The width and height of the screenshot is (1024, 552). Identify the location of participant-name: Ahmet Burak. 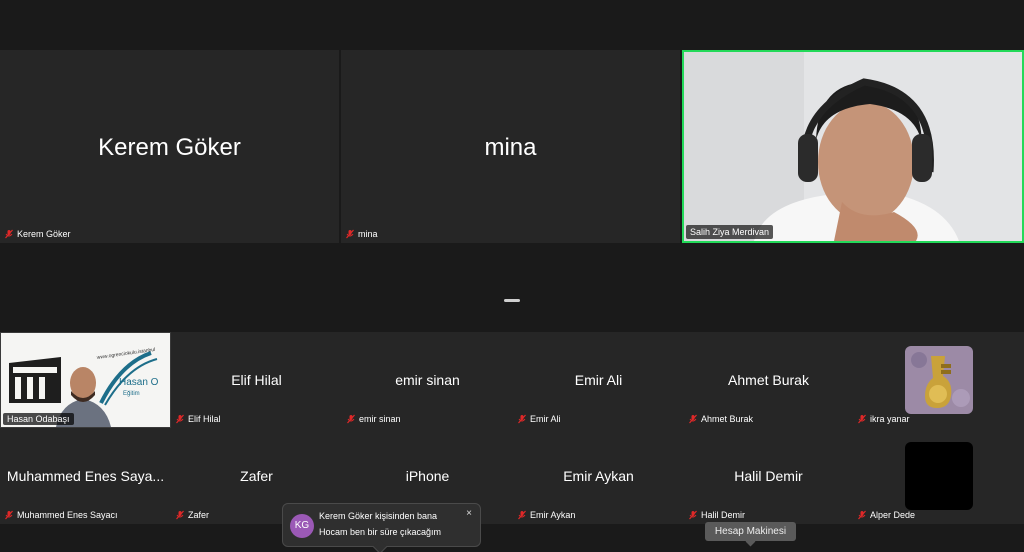
(768, 380).